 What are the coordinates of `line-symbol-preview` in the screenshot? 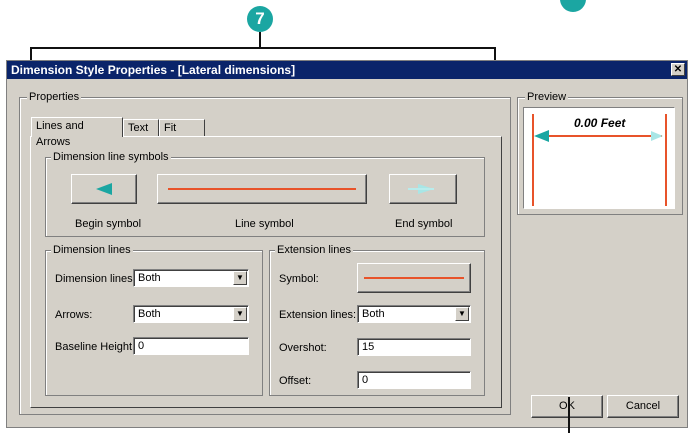 It's located at (262, 189).